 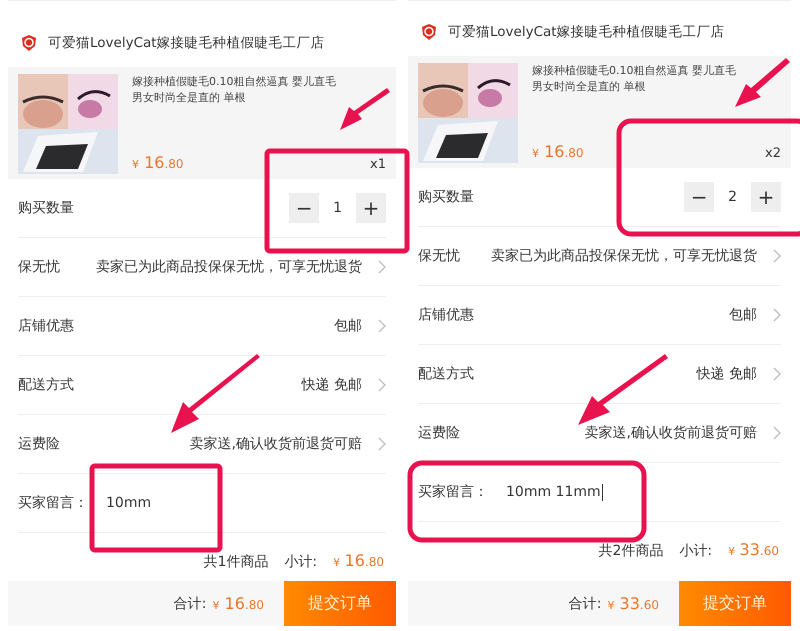 What do you see at coordinates (337, 208) in the screenshot?
I see `quantity-value: 1` at bounding box center [337, 208].